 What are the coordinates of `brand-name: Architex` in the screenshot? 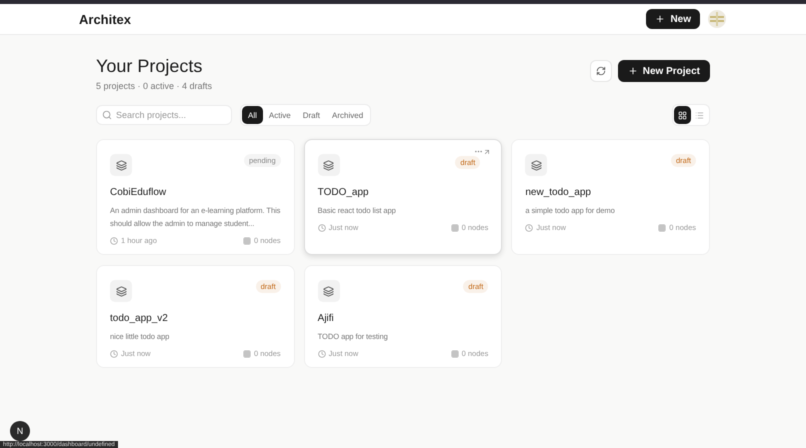 It's located at (105, 19).